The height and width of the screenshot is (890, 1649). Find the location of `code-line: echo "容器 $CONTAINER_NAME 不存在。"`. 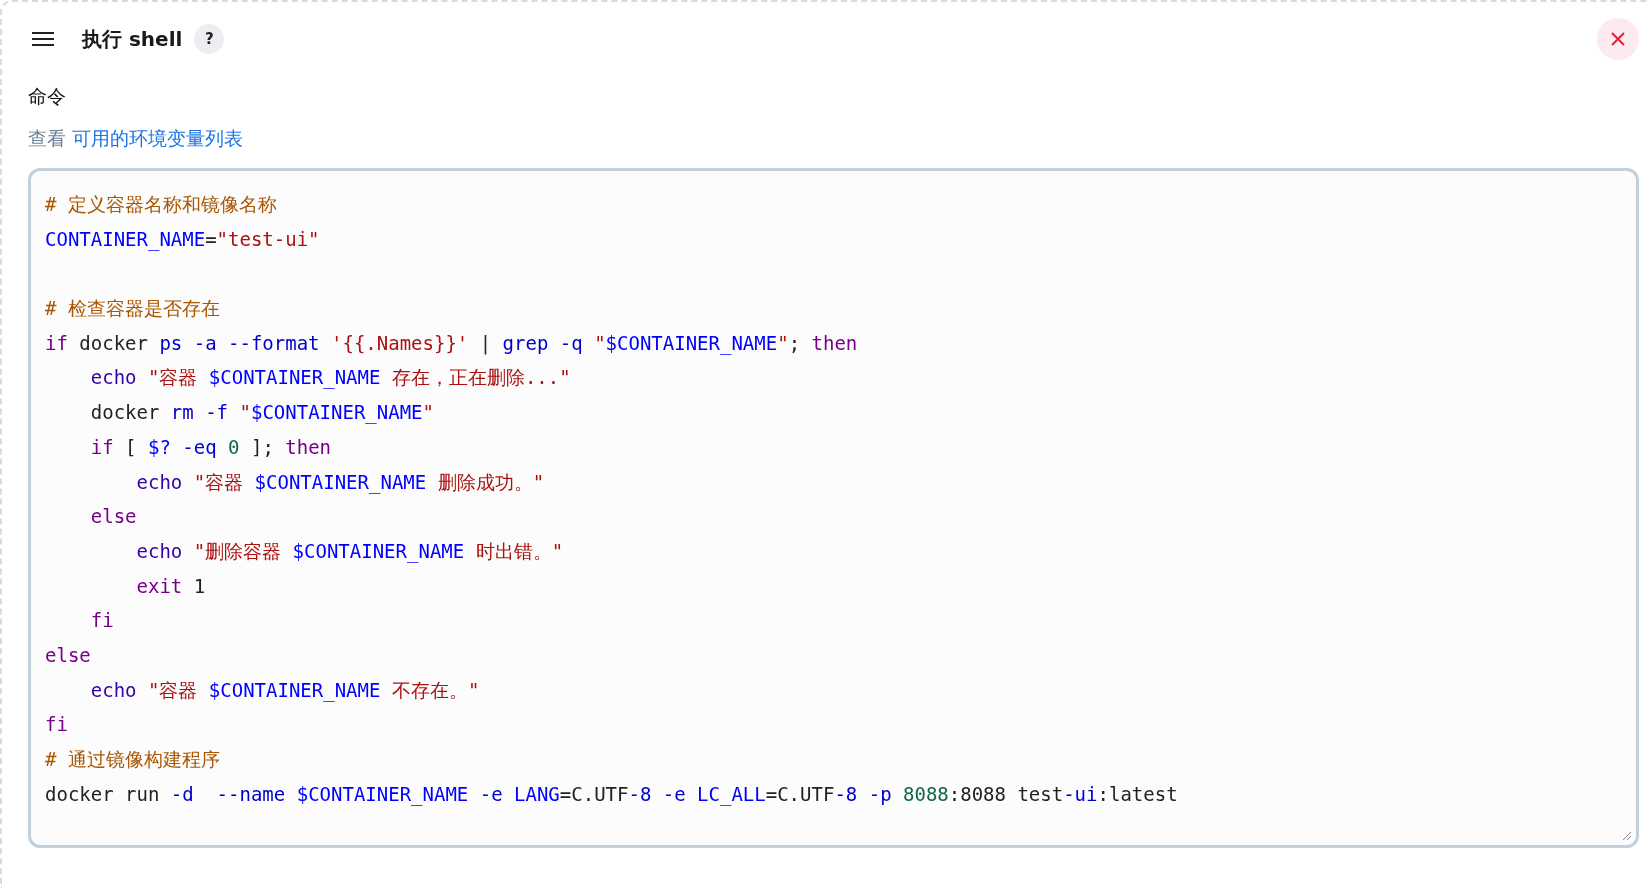

code-line: echo "容器 $CONTAINER_NAME 不存在。" is located at coordinates (285, 690).